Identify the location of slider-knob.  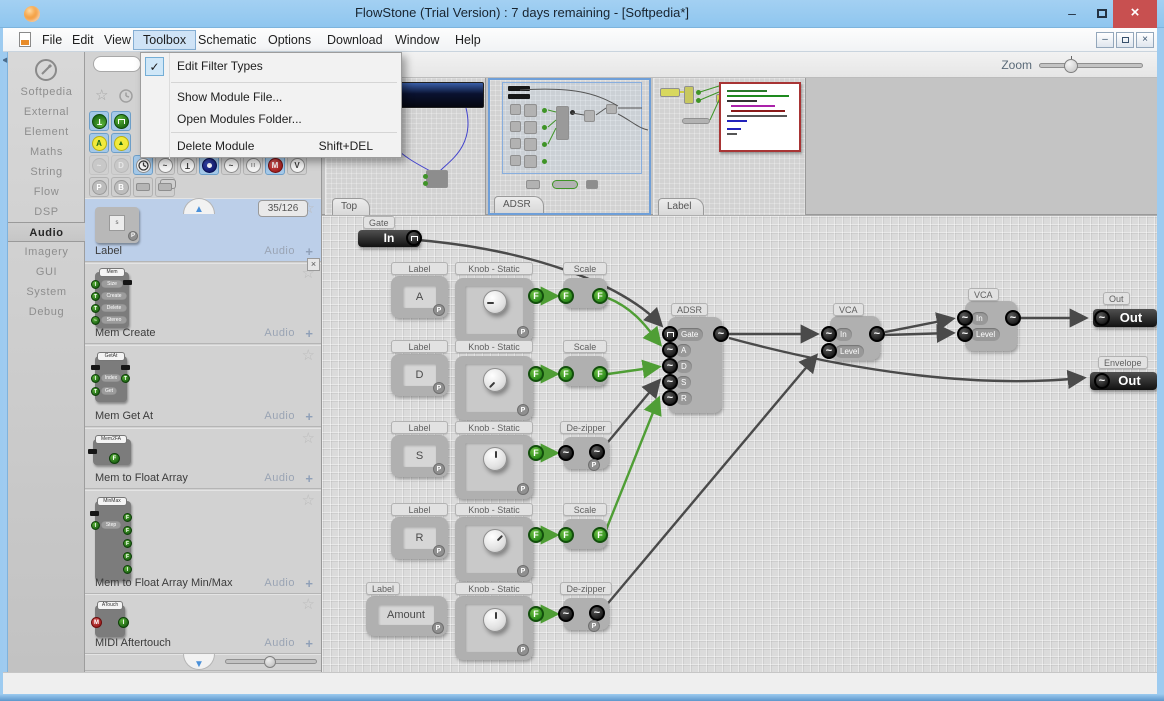
(270, 662).